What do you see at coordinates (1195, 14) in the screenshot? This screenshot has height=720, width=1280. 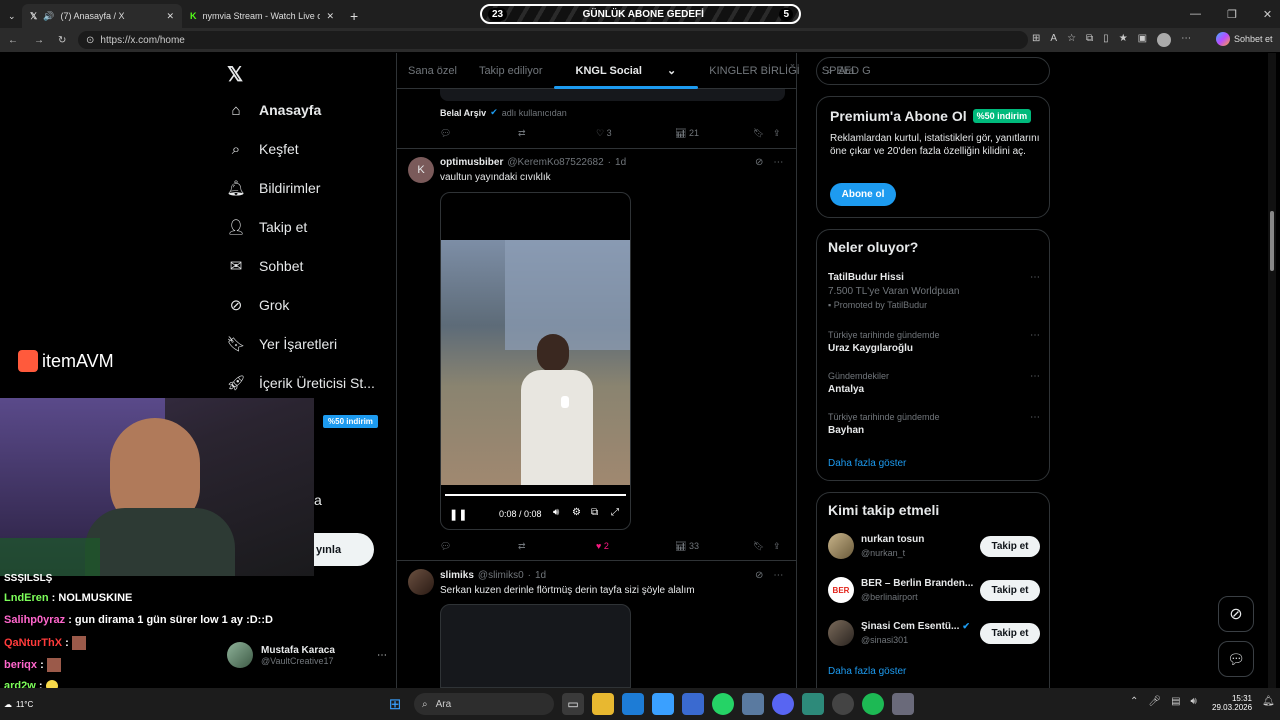 I see `minimize-icon: —` at bounding box center [1195, 14].